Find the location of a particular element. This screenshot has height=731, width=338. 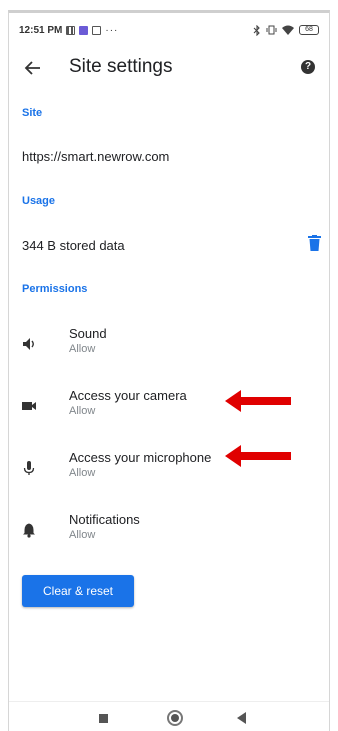

help-icon: ? is located at coordinates (308, 67).